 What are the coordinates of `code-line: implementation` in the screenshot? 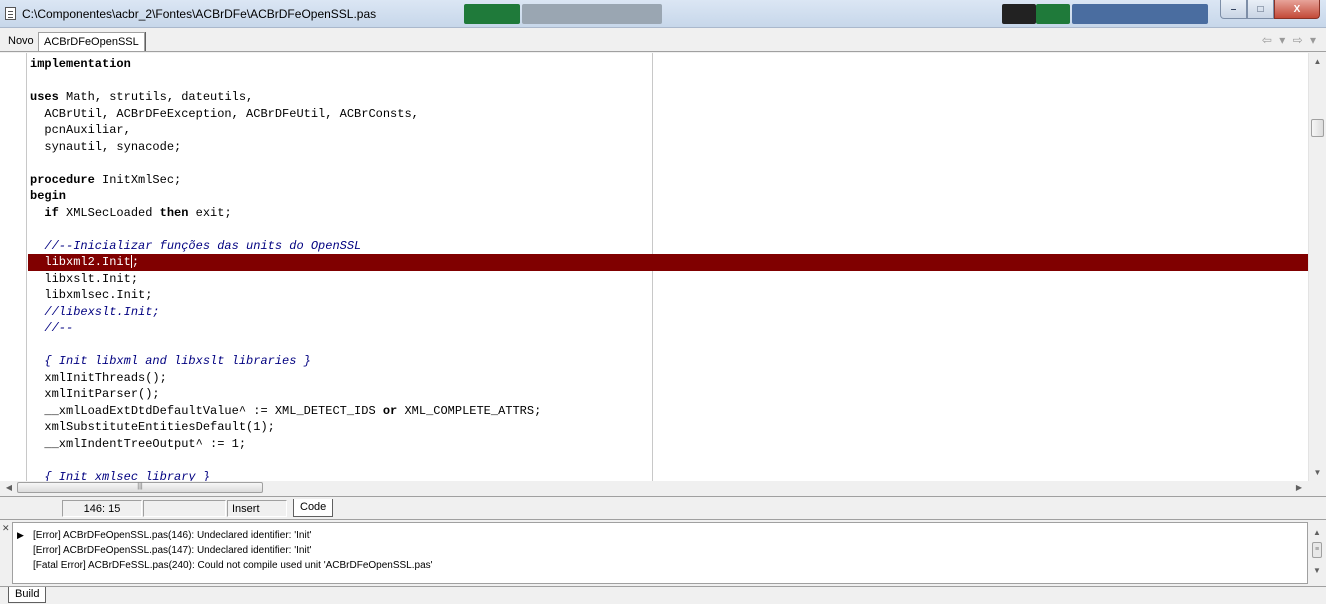 It's located at (668, 64).